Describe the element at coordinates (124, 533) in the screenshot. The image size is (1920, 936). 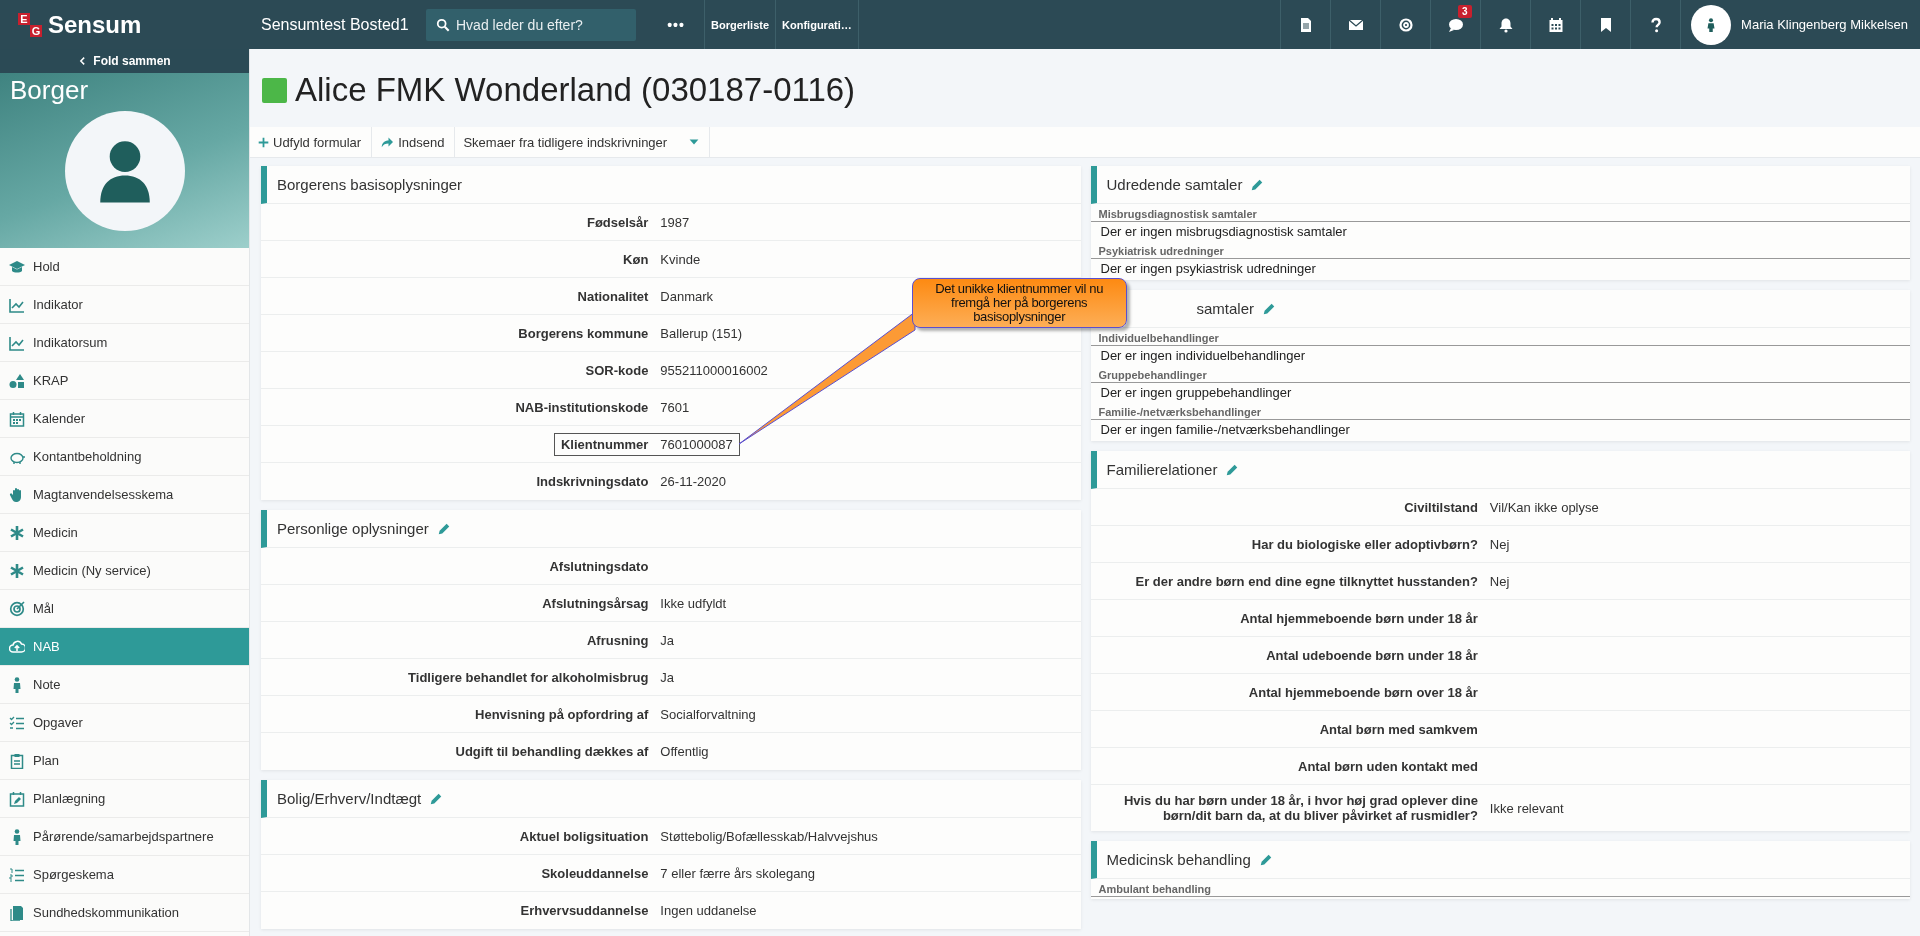
I see `sidebar-item: Medicin` at that location.